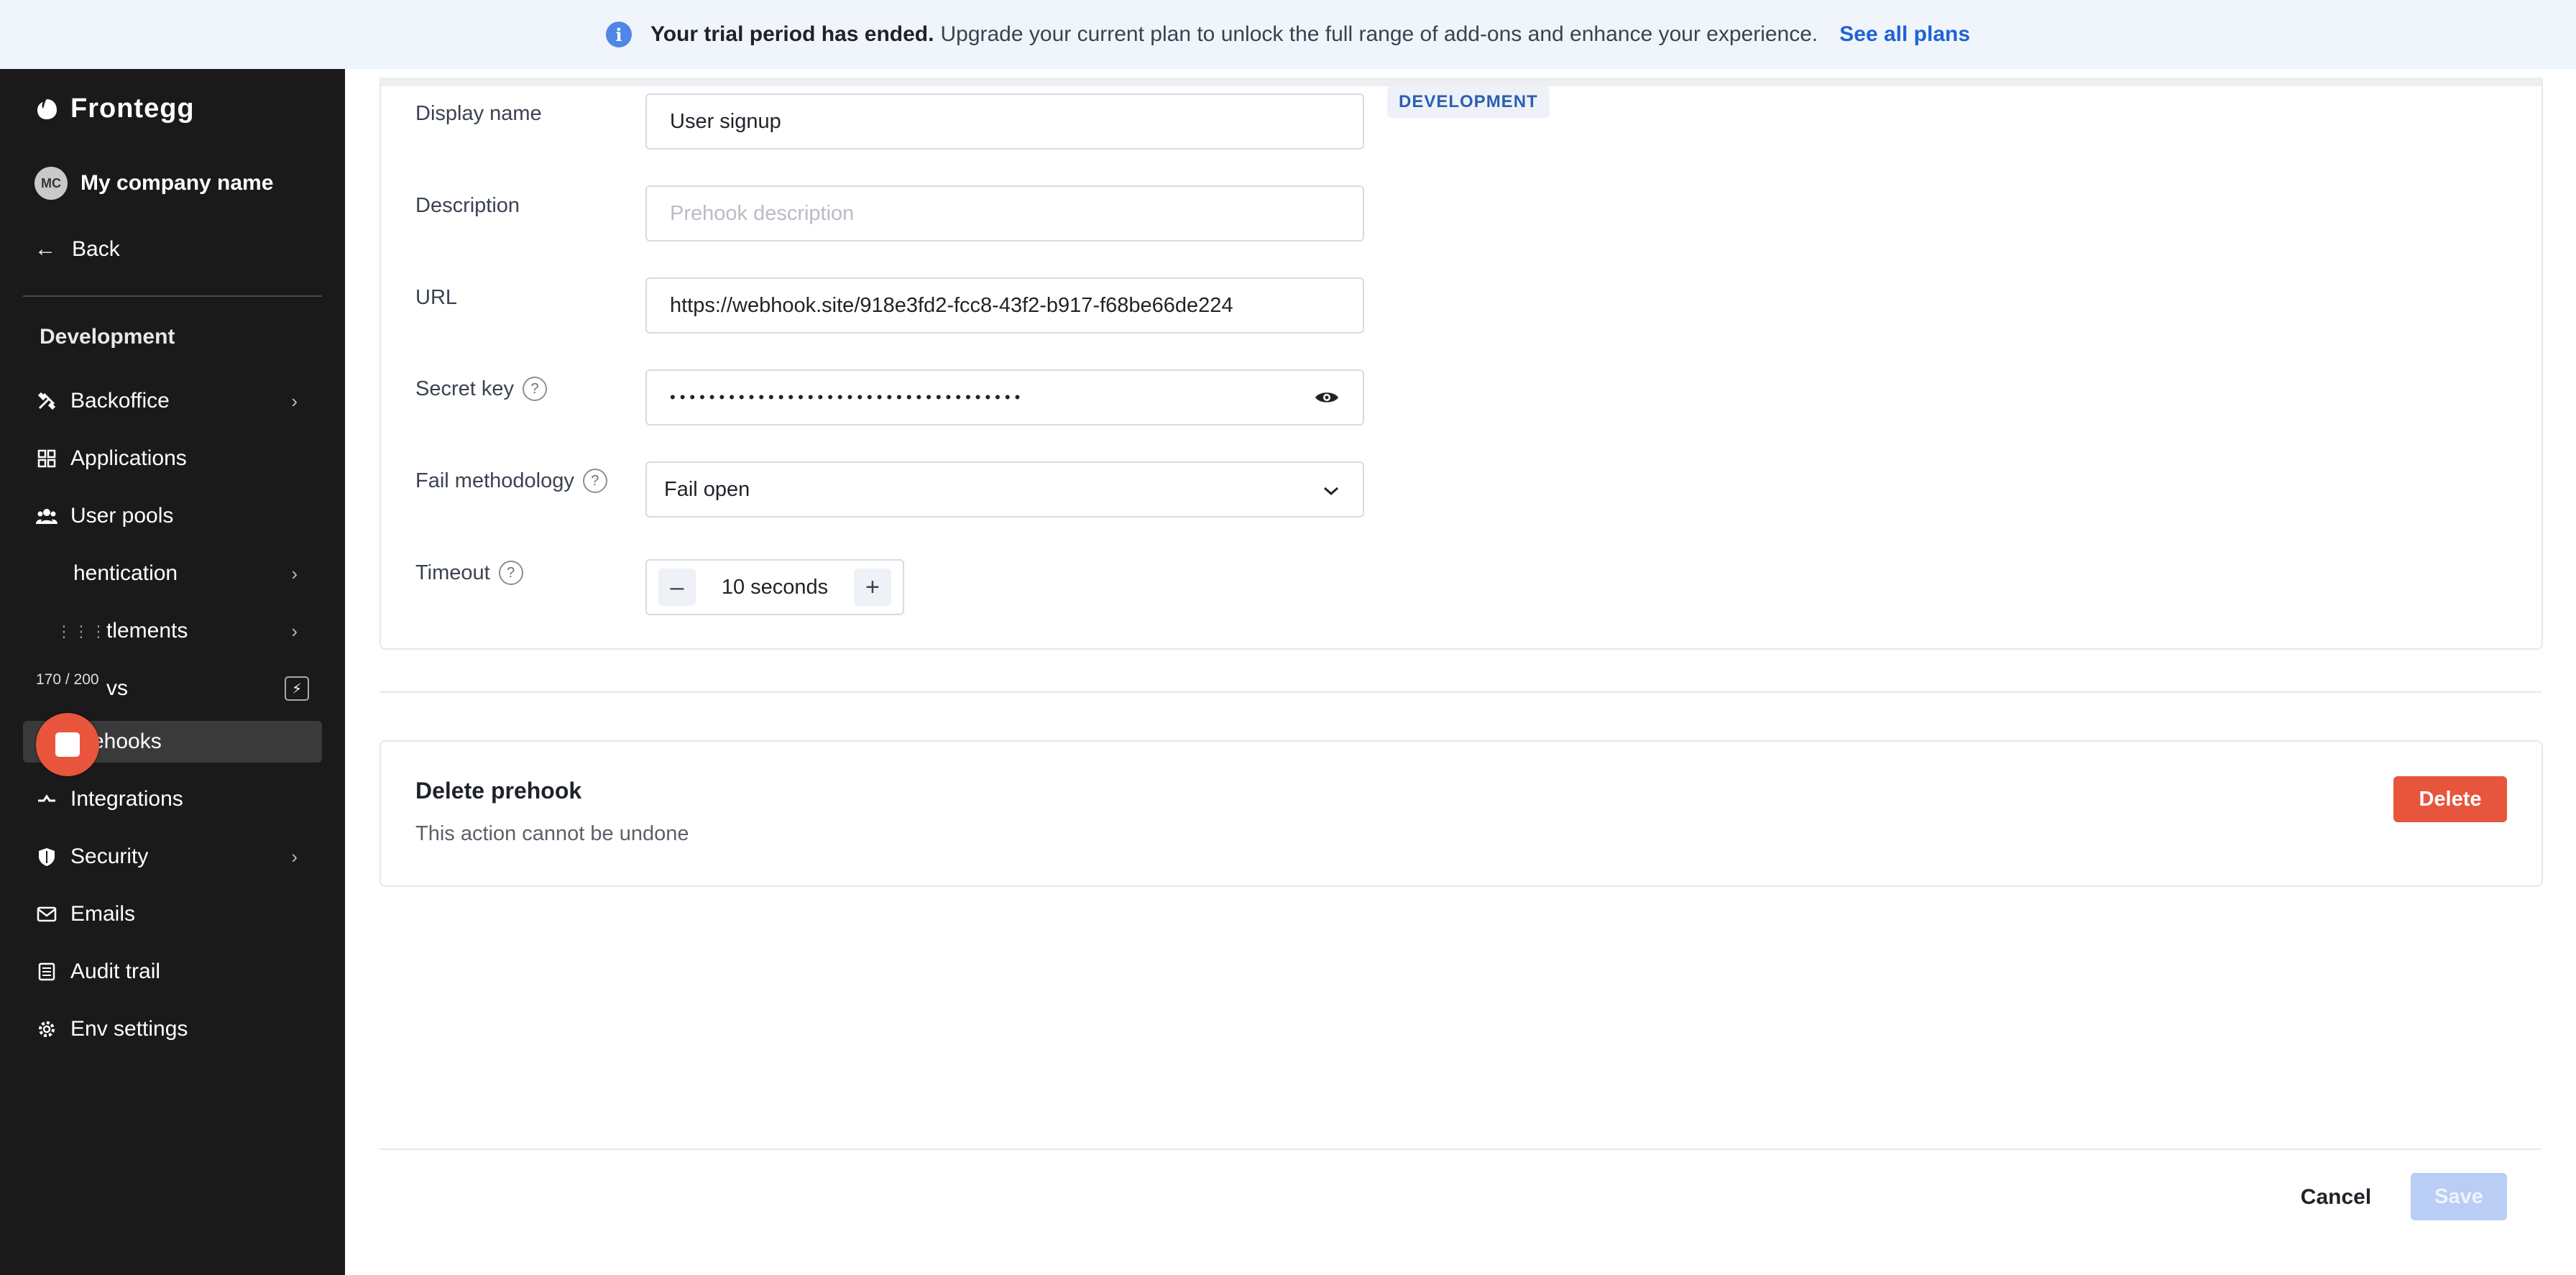 The height and width of the screenshot is (1275, 2576). I want to click on fail-methodology-label-row: Fail methodology ?, so click(511, 481).